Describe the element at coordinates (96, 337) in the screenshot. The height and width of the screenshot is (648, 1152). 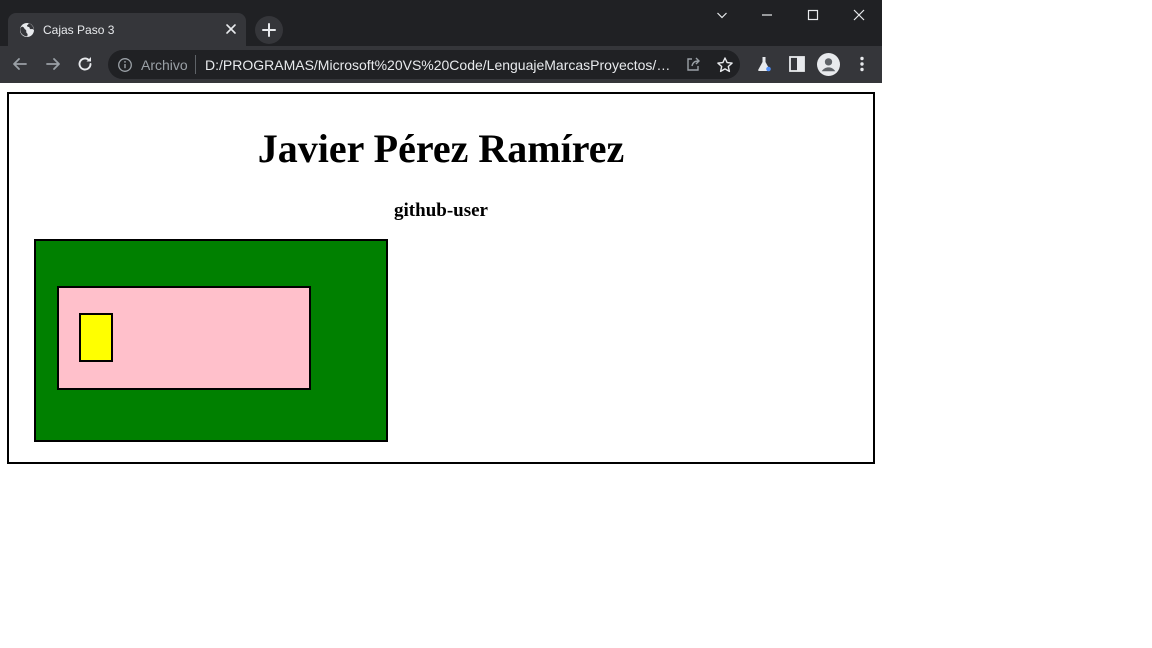
I see `yellow-box` at that location.